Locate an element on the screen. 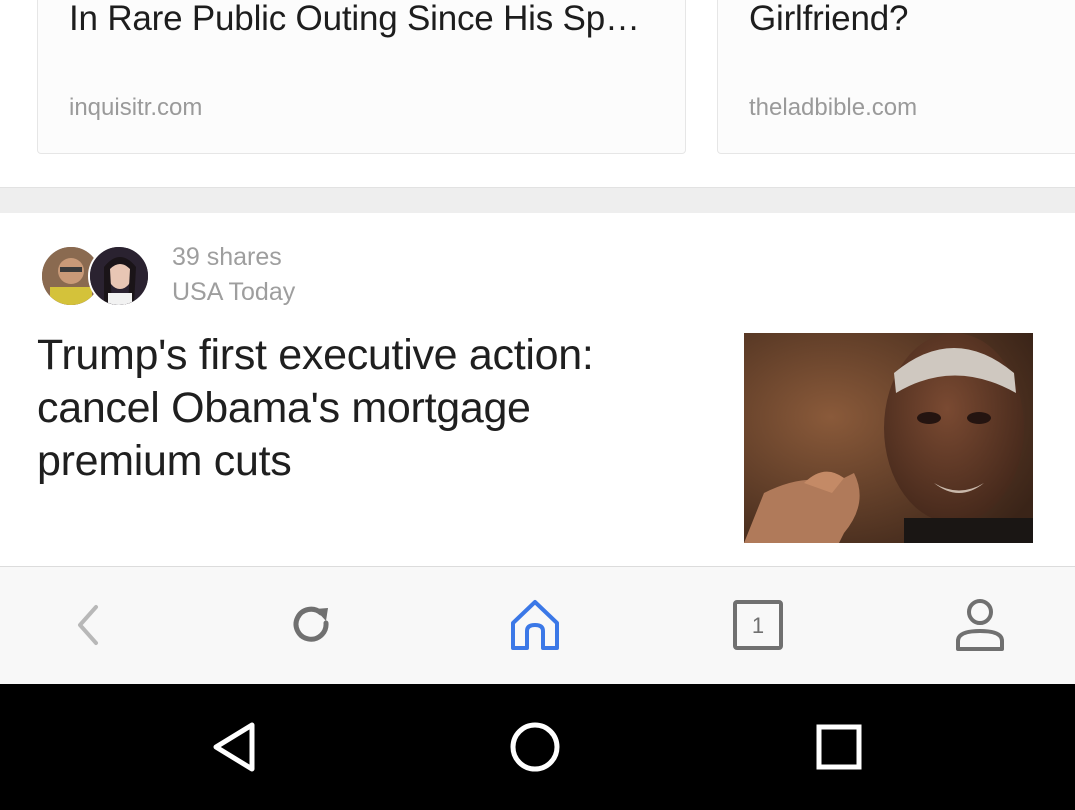 The width and height of the screenshot is (1075, 810). story-source: USA Today is located at coordinates (234, 292).